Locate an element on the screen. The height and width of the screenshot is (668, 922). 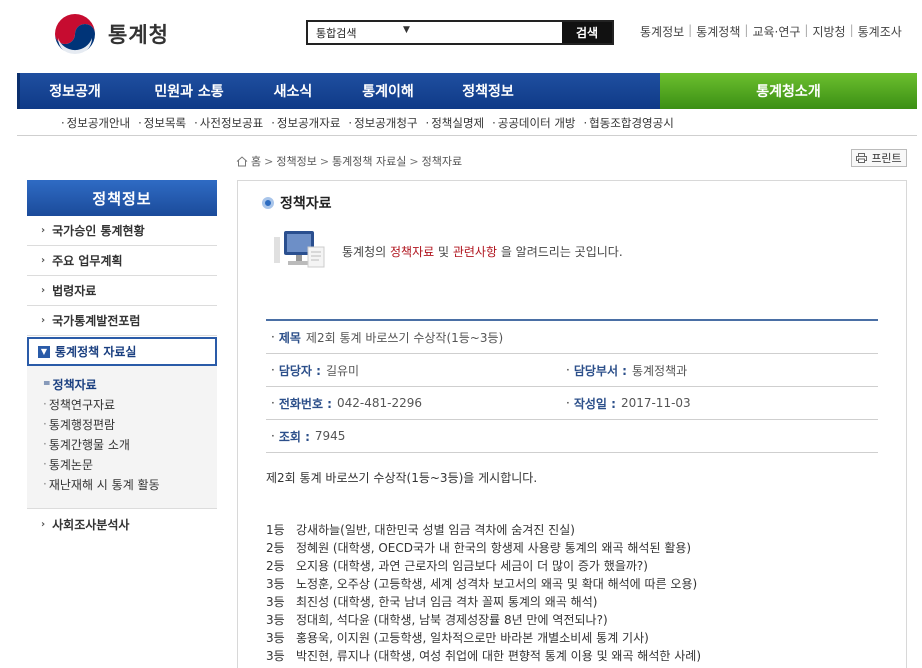
award-text: 강새하늘(일반, 대한민국 성별 임금 격차에 숨겨진 진실) is located at coordinates (435, 530).